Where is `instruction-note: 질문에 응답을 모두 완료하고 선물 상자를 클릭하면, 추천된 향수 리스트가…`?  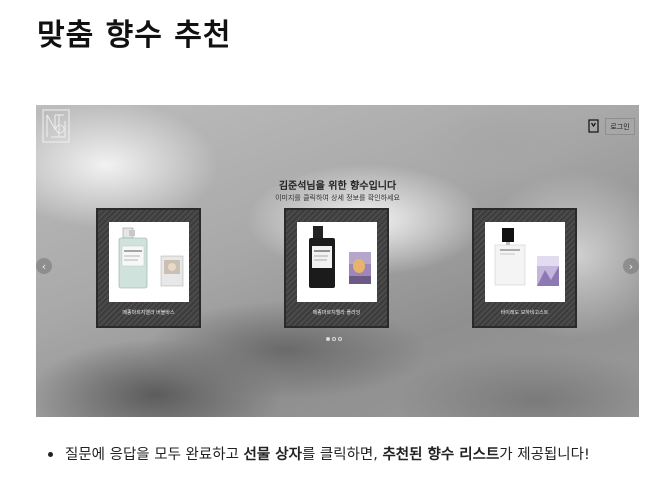
instruction-note: 질문에 응답을 모두 완료하고 선물 상자를 클릭하면, 추천된 향수 리스트가… is located at coordinates (348, 453).